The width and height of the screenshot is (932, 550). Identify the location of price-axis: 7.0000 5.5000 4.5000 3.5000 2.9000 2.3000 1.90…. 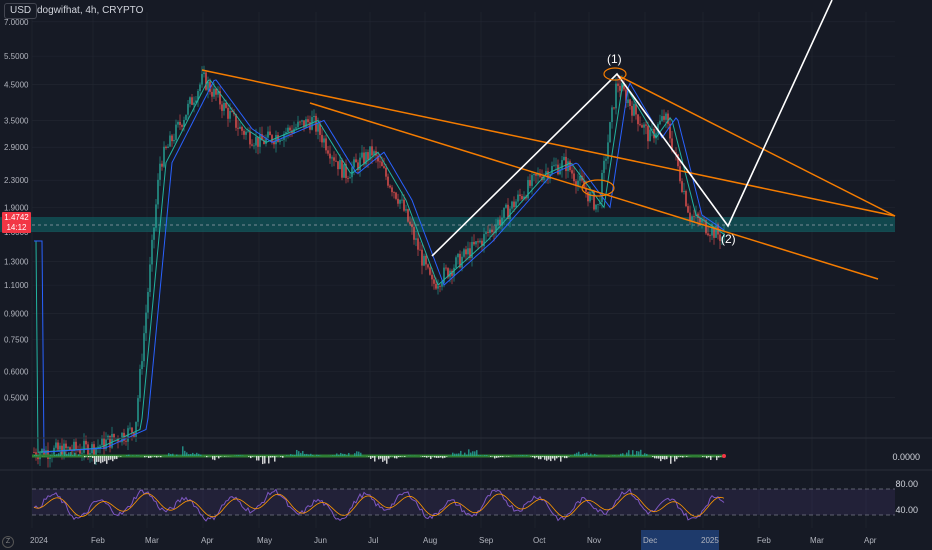
(16, 210).